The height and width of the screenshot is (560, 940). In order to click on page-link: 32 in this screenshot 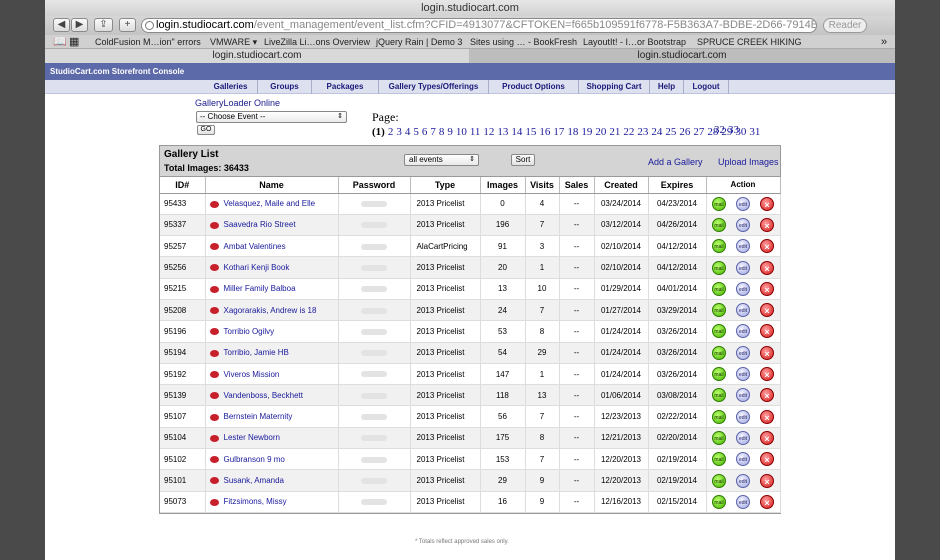, I will do `click(719, 130)`.